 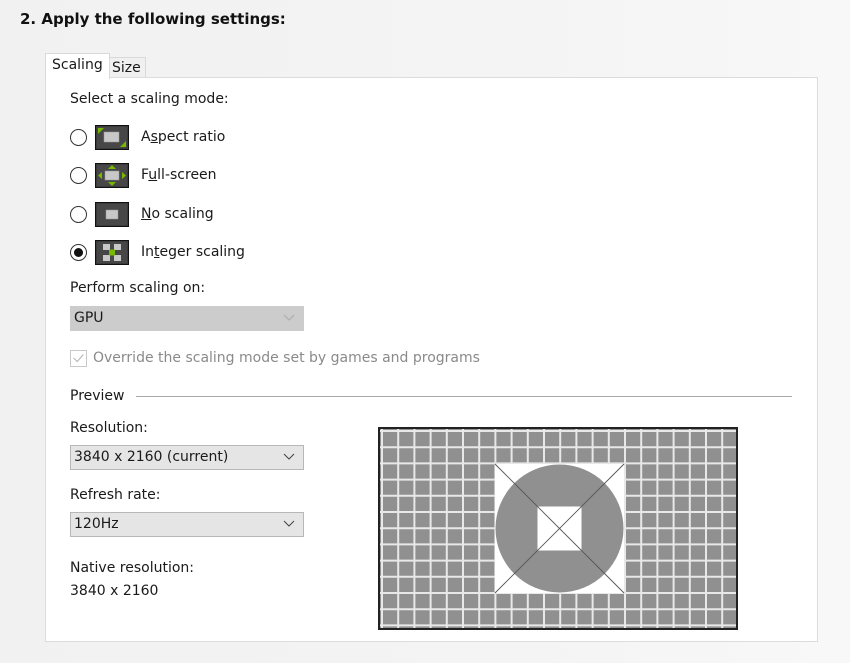 What do you see at coordinates (153, 19) in the screenshot?
I see `step-heading: 2. Apply the following settings:` at bounding box center [153, 19].